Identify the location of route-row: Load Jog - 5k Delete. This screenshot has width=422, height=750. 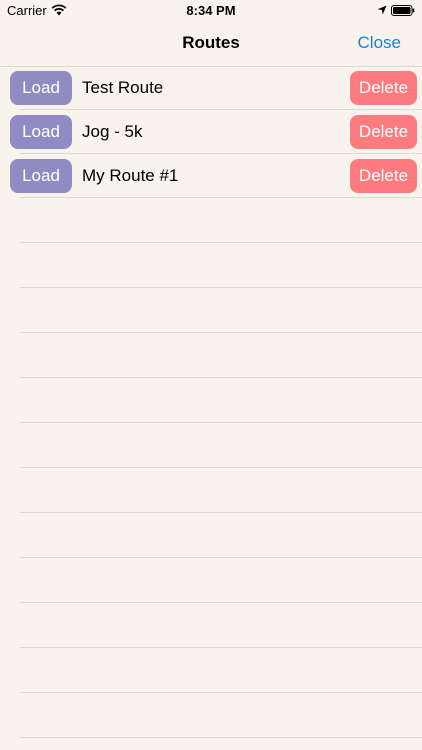
(211, 132).